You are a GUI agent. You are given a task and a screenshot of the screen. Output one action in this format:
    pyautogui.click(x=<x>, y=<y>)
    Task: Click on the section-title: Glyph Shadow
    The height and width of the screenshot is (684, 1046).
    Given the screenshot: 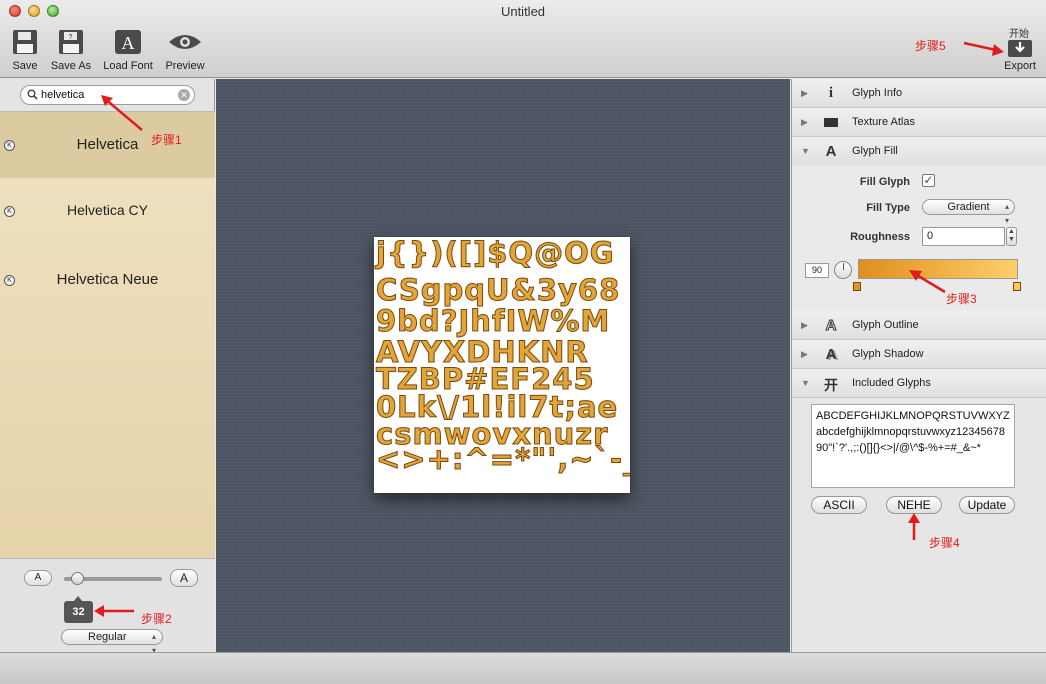 What is the action you would take?
    pyautogui.click(x=888, y=354)
    